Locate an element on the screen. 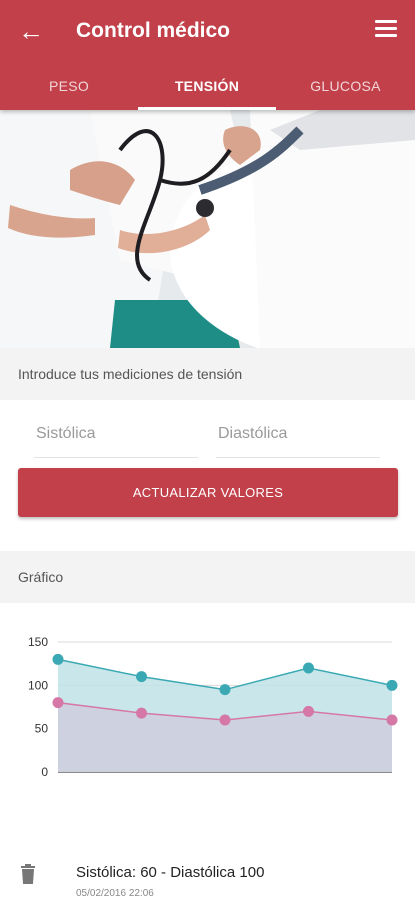 The width and height of the screenshot is (415, 900). systolic-field is located at coordinates (116, 436).